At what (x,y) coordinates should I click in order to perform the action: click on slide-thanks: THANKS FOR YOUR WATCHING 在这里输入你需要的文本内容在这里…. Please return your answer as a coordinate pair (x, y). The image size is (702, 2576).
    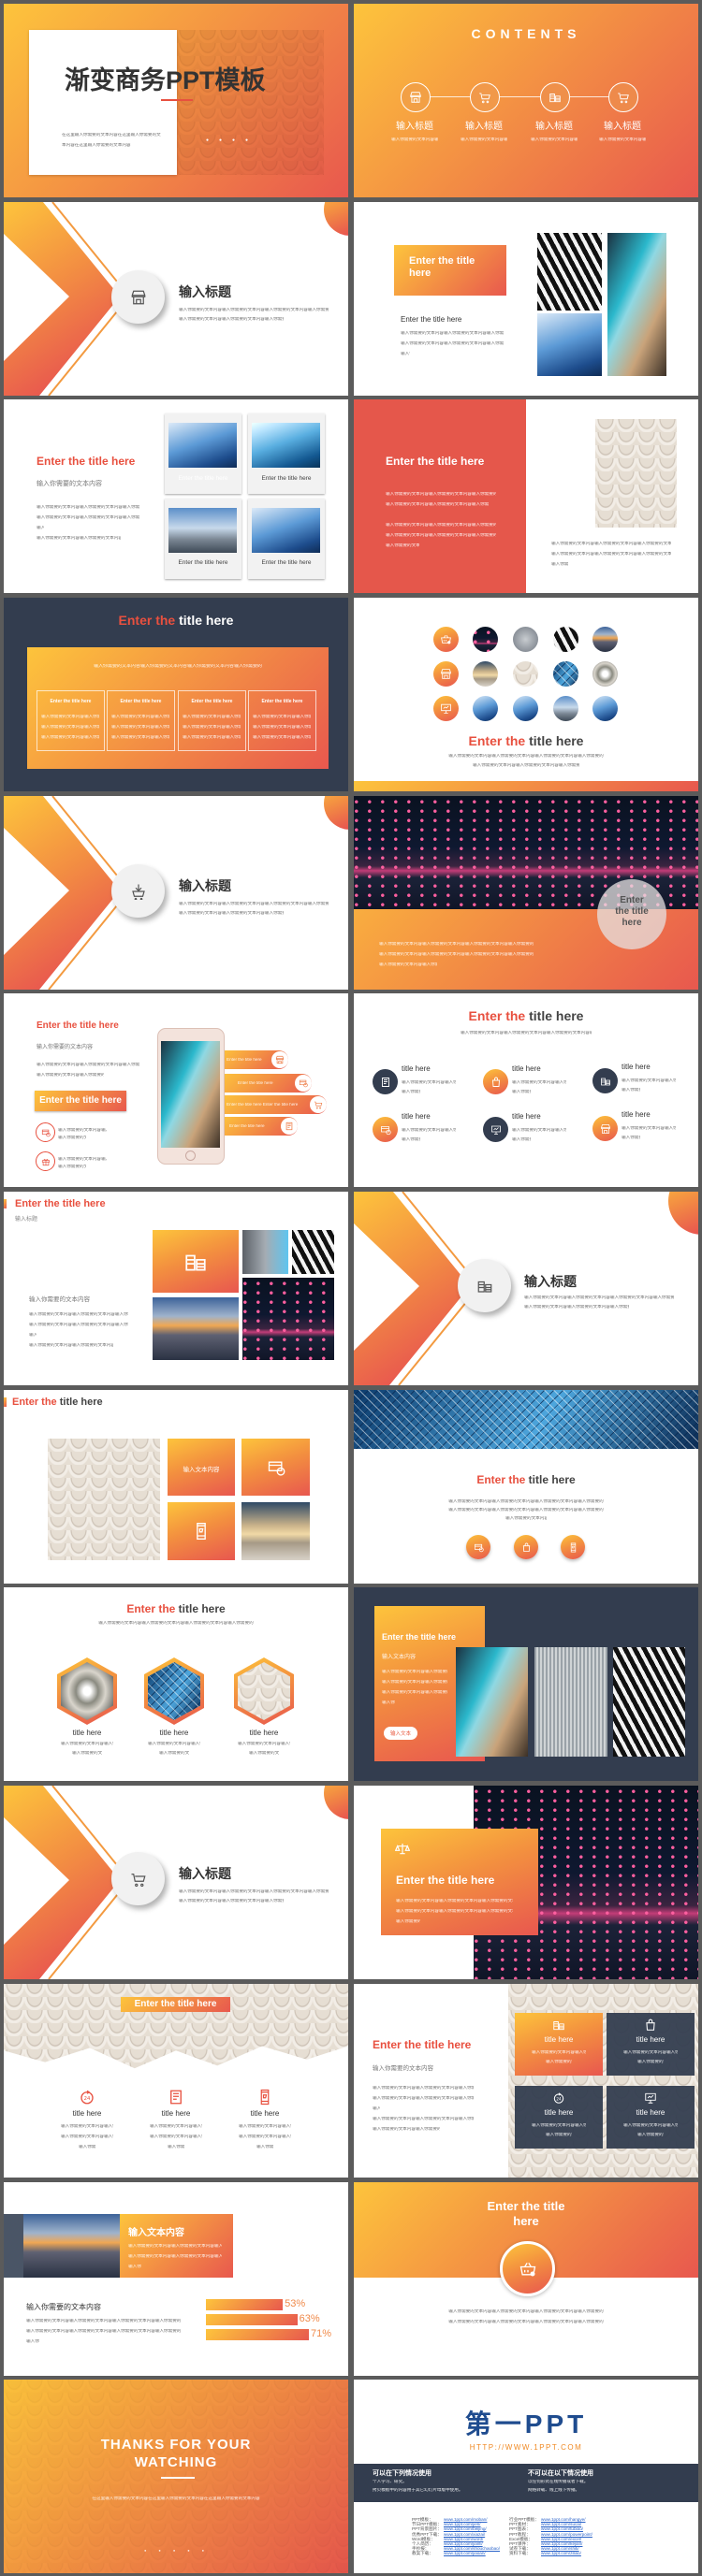
    Looking at the image, I should click on (176, 2476).